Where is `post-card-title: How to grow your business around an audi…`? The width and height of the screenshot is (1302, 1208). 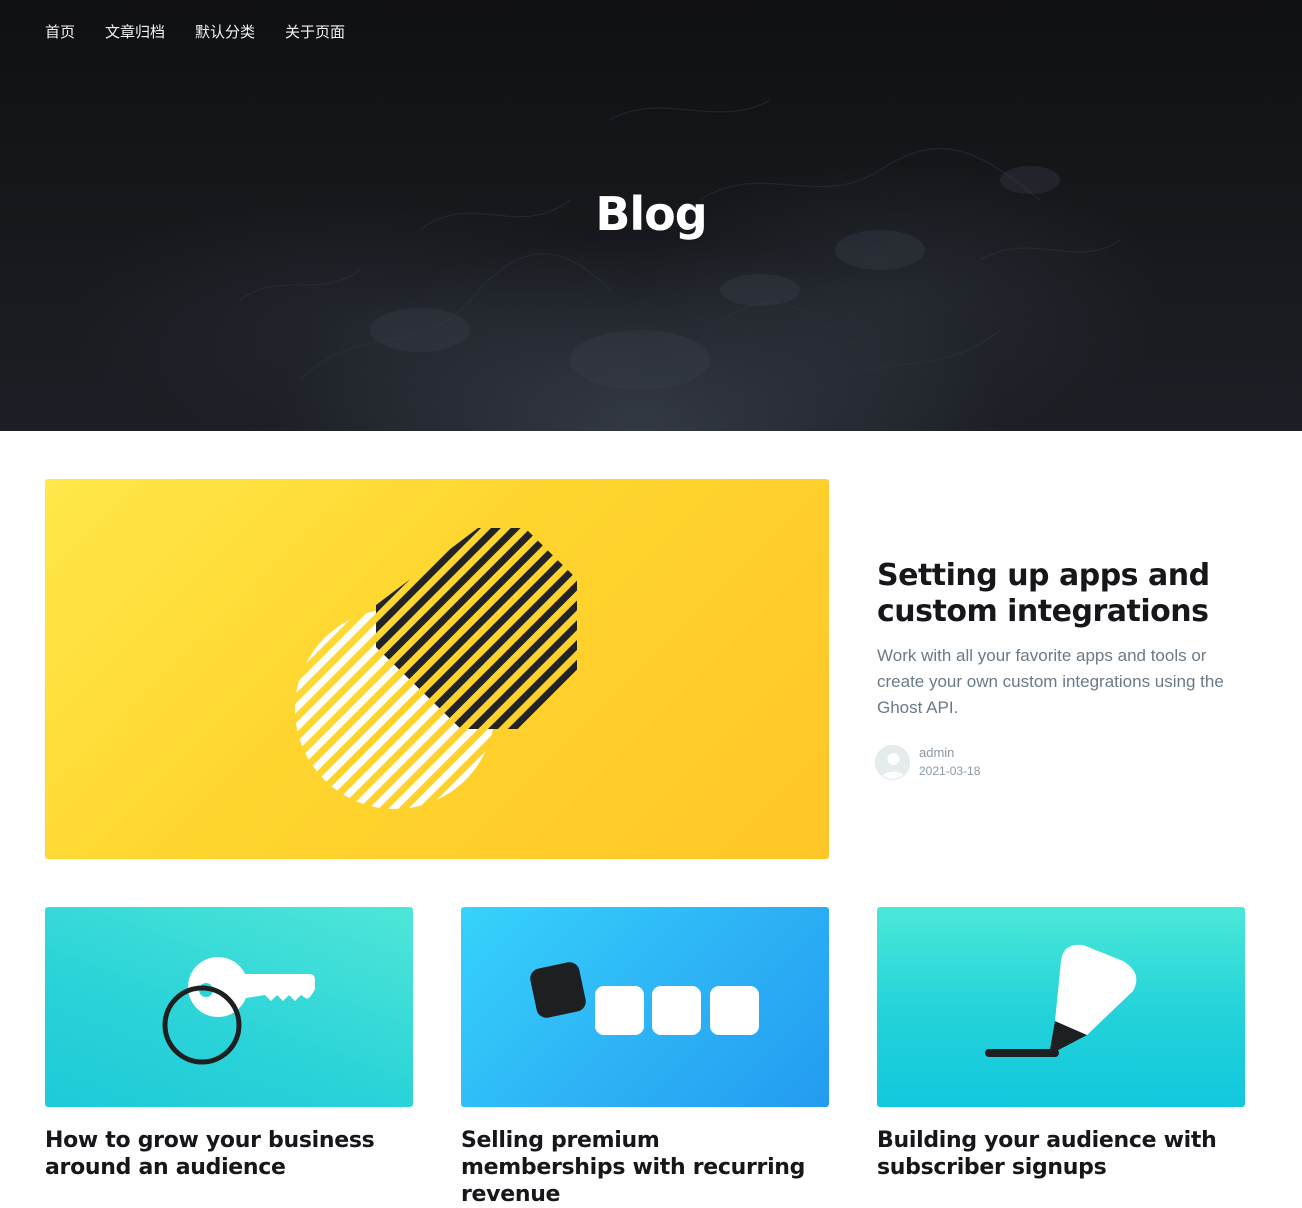 post-card-title: How to grow your business around an audi… is located at coordinates (229, 1154).